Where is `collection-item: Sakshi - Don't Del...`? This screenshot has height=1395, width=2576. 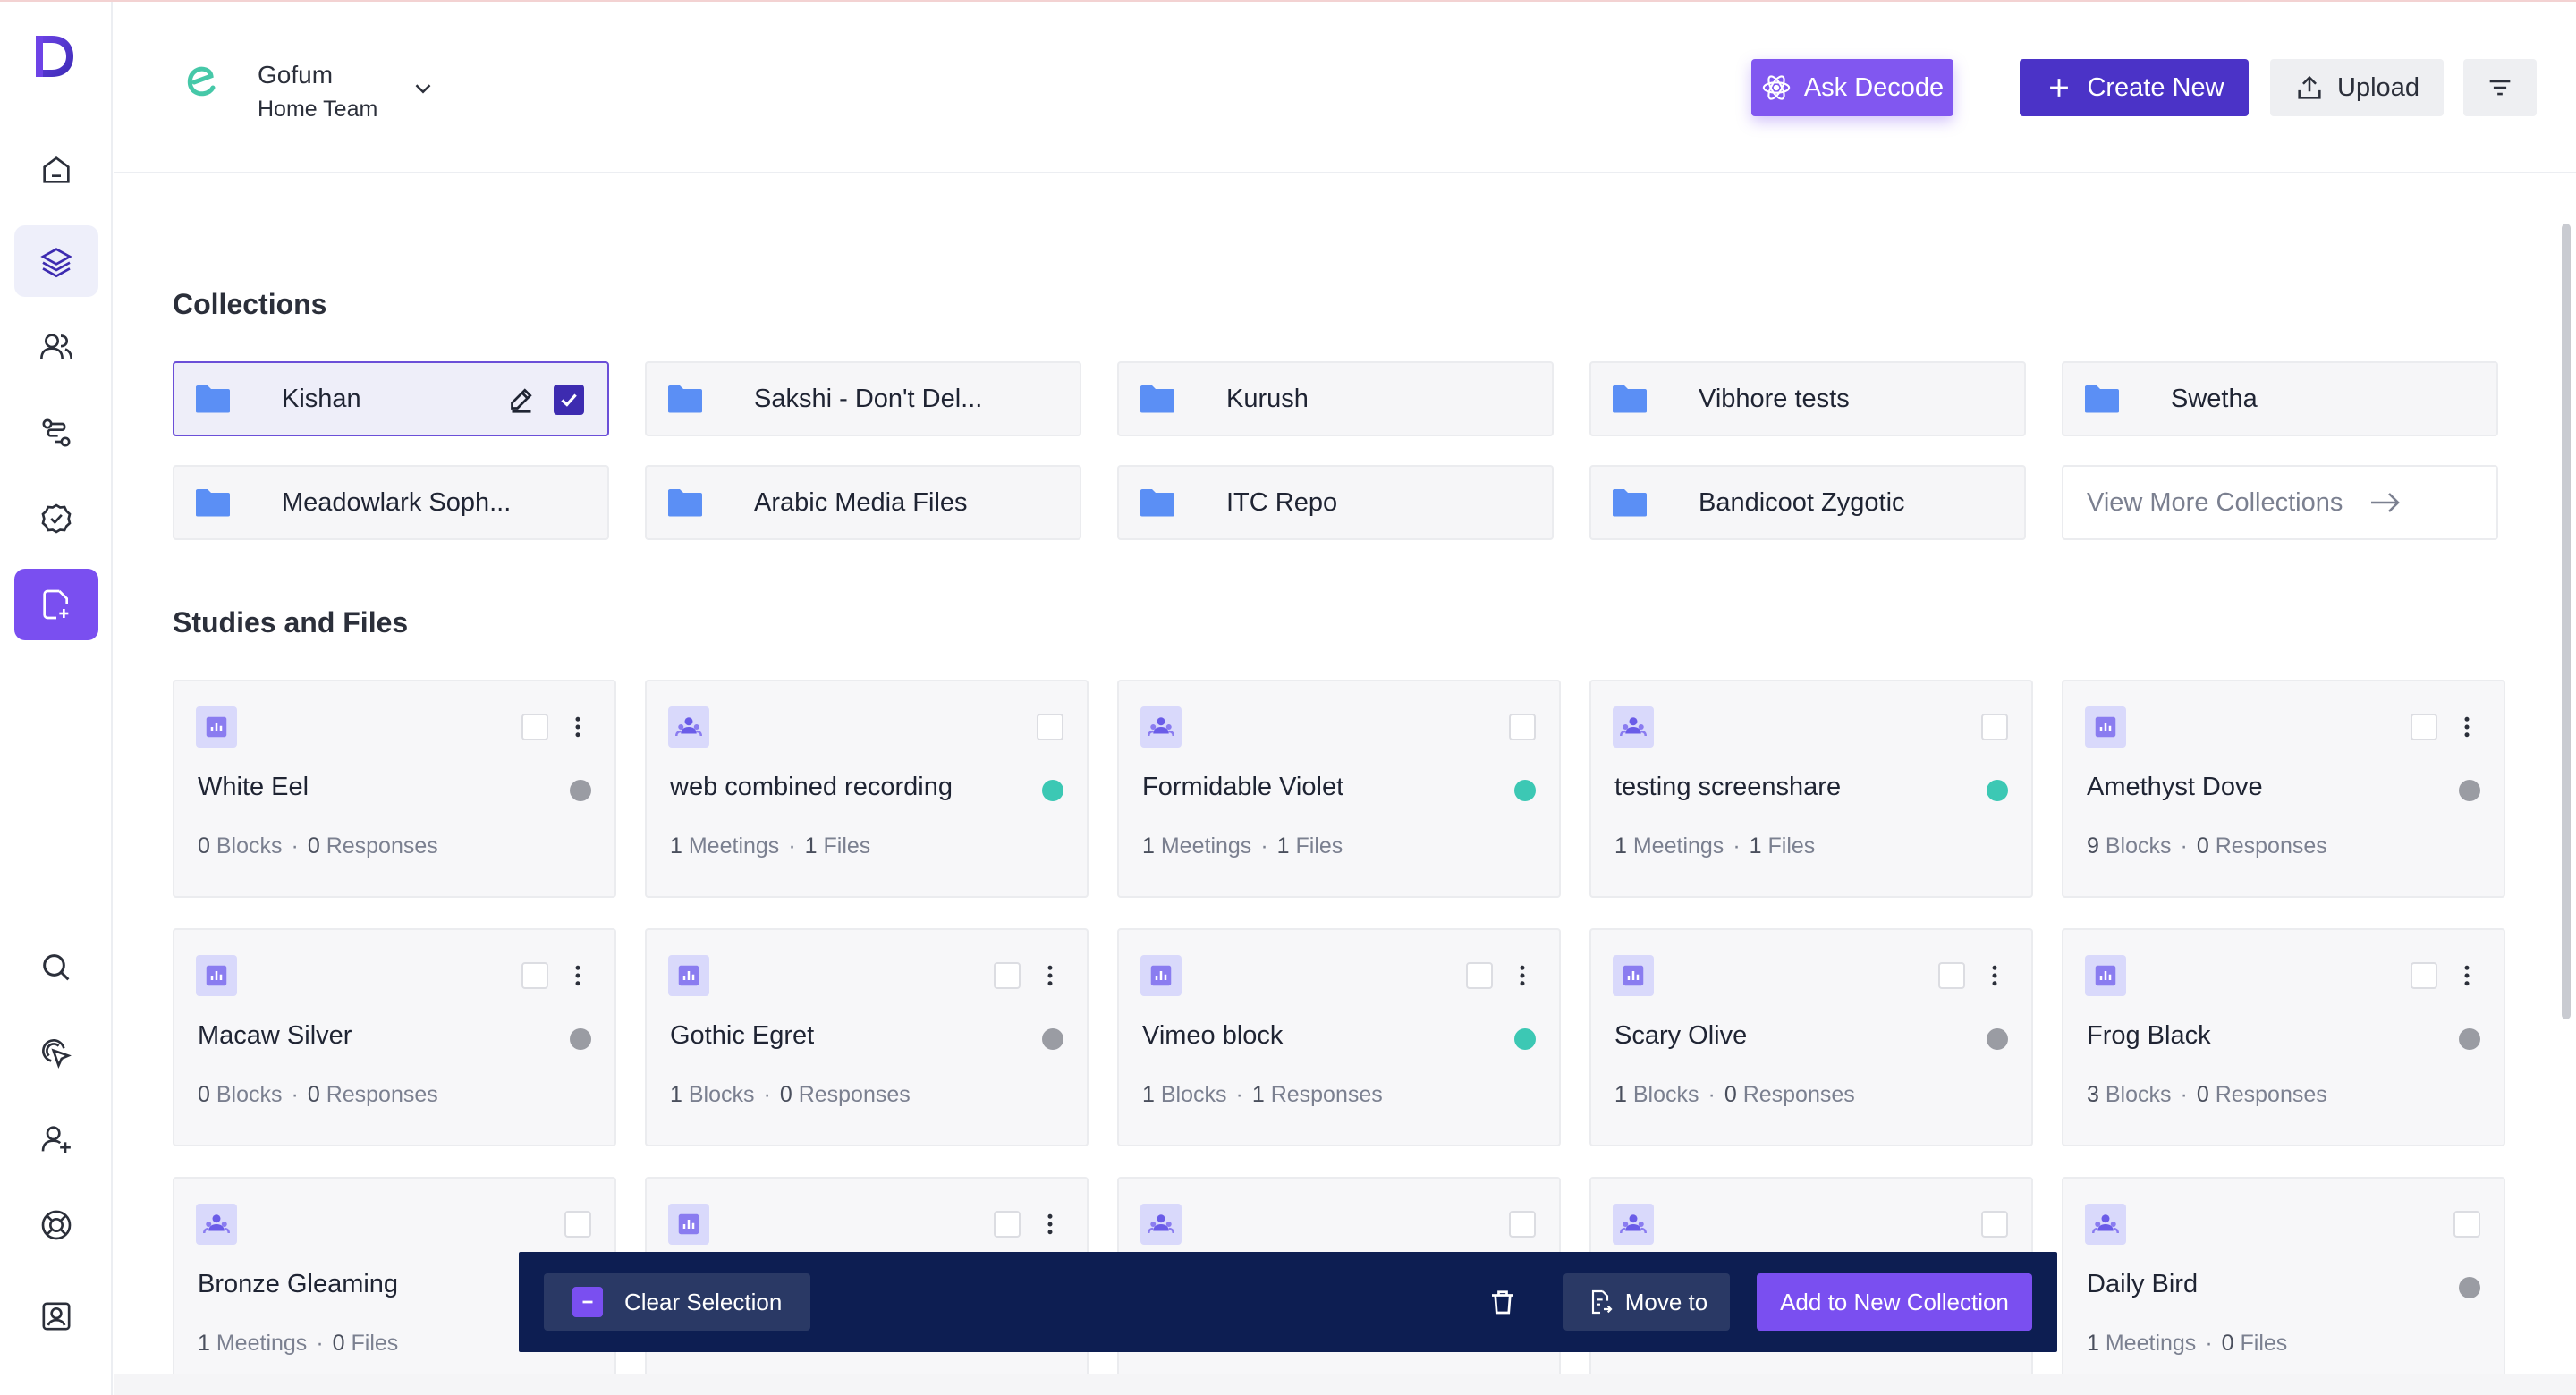
collection-item: Sakshi - Don't Del... is located at coordinates (863, 398).